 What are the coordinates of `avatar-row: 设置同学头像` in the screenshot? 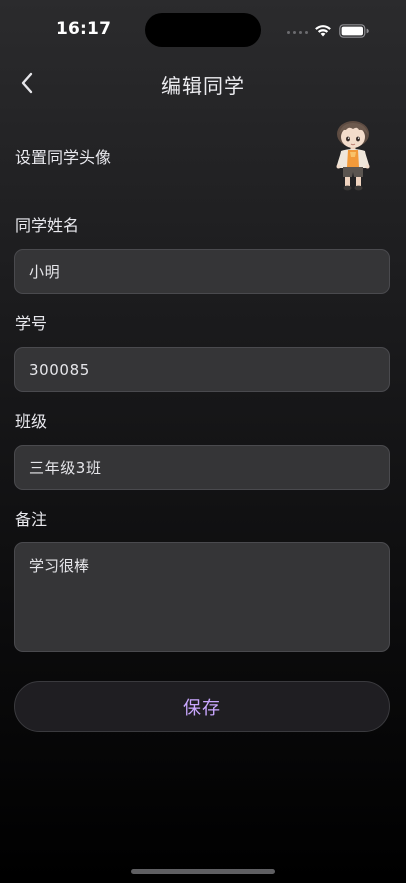 It's located at (203, 156).